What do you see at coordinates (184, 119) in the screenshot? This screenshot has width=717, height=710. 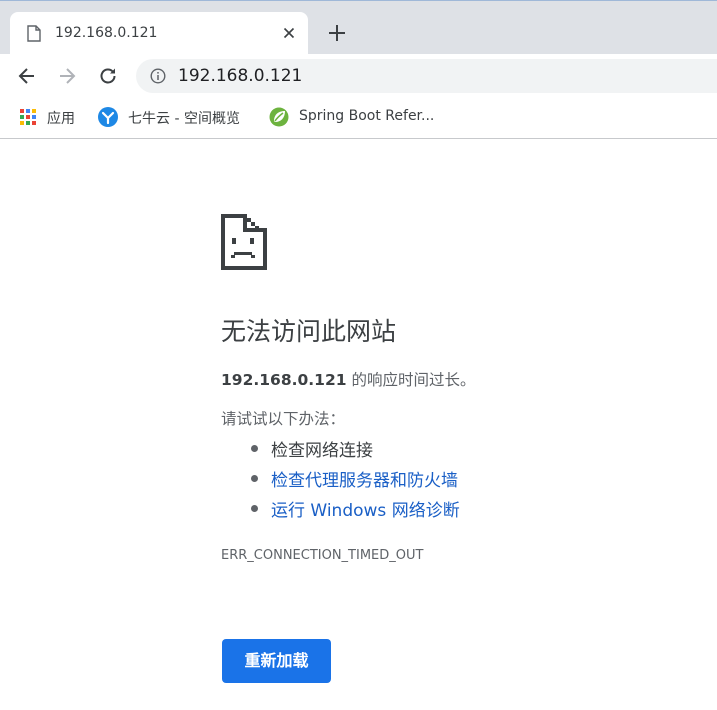 I see `bookmark-label: 七牛云 - 空间概览` at bounding box center [184, 119].